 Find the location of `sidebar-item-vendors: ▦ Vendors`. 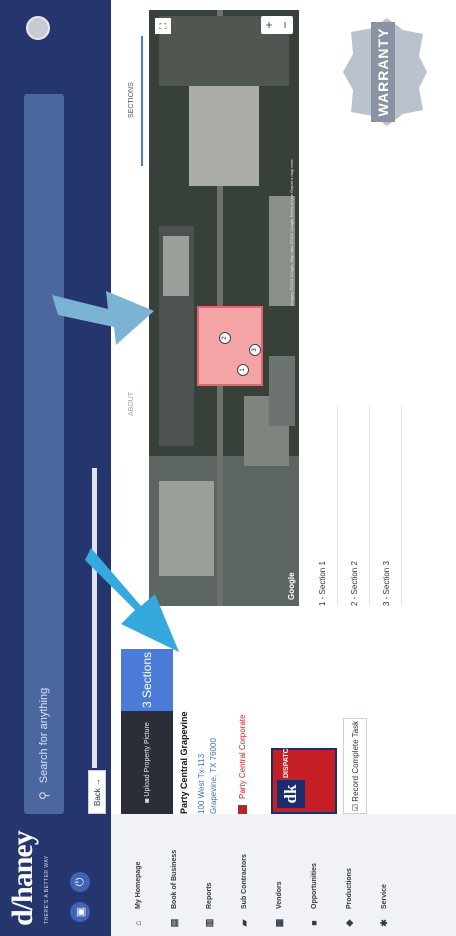

sidebar-item-vendors: ▦ Vendors is located at coordinates (279, 904).